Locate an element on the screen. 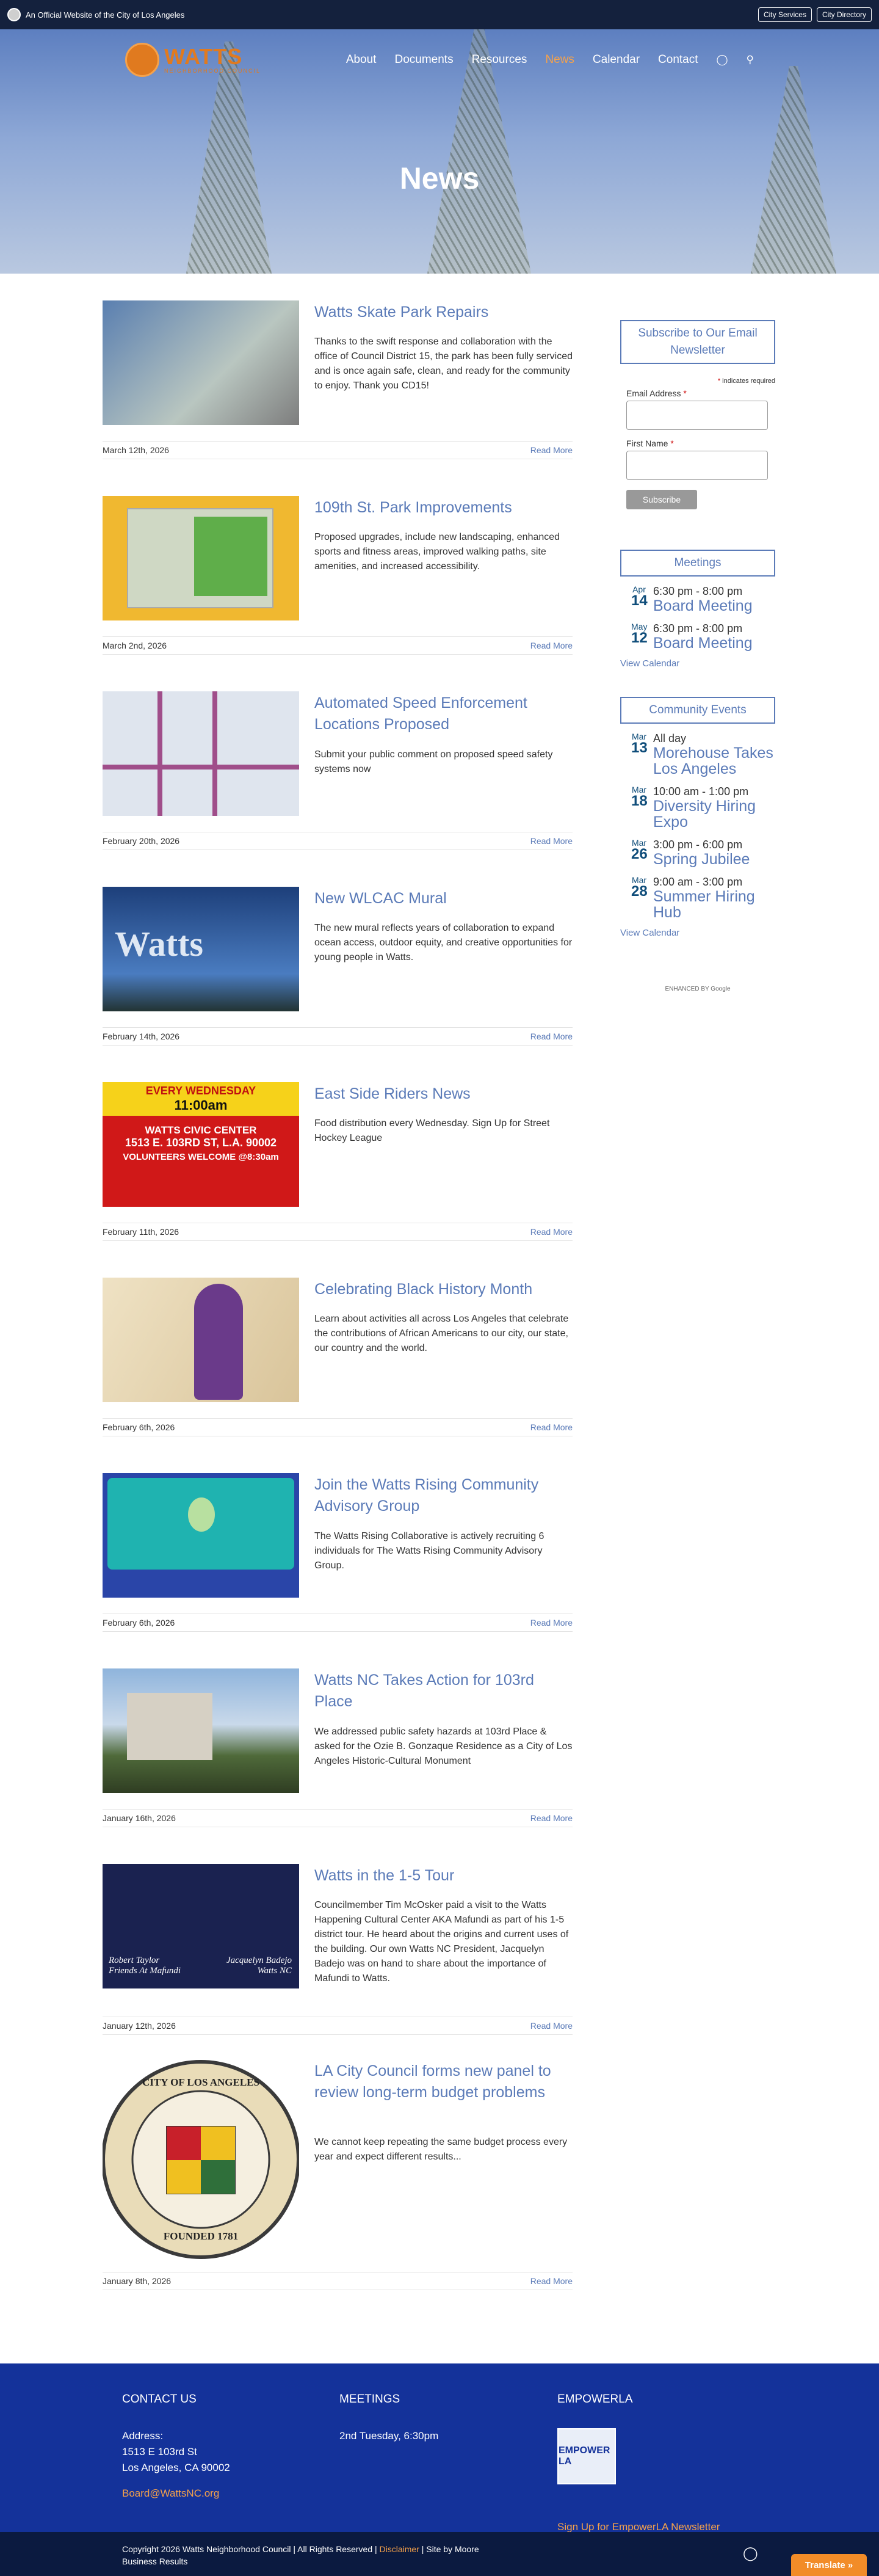 The height and width of the screenshot is (2576, 879). city-seal-icon is located at coordinates (14, 14).